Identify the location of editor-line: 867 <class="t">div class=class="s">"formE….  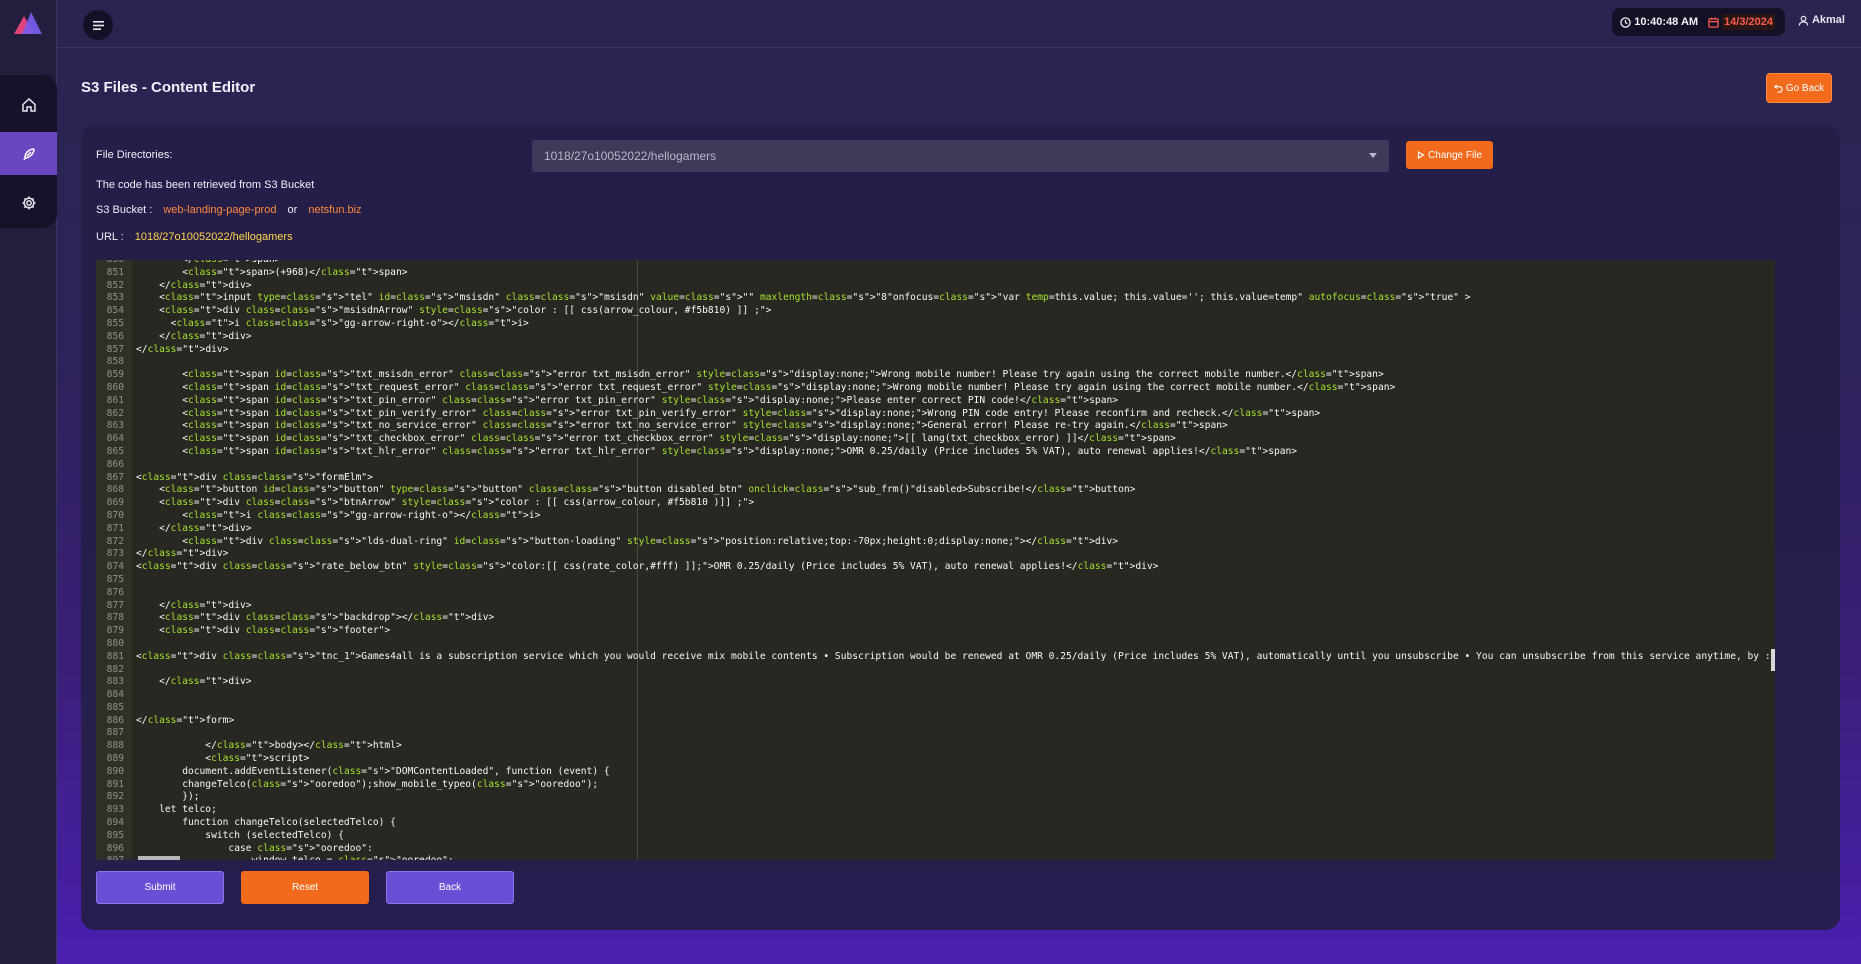
(933, 478).